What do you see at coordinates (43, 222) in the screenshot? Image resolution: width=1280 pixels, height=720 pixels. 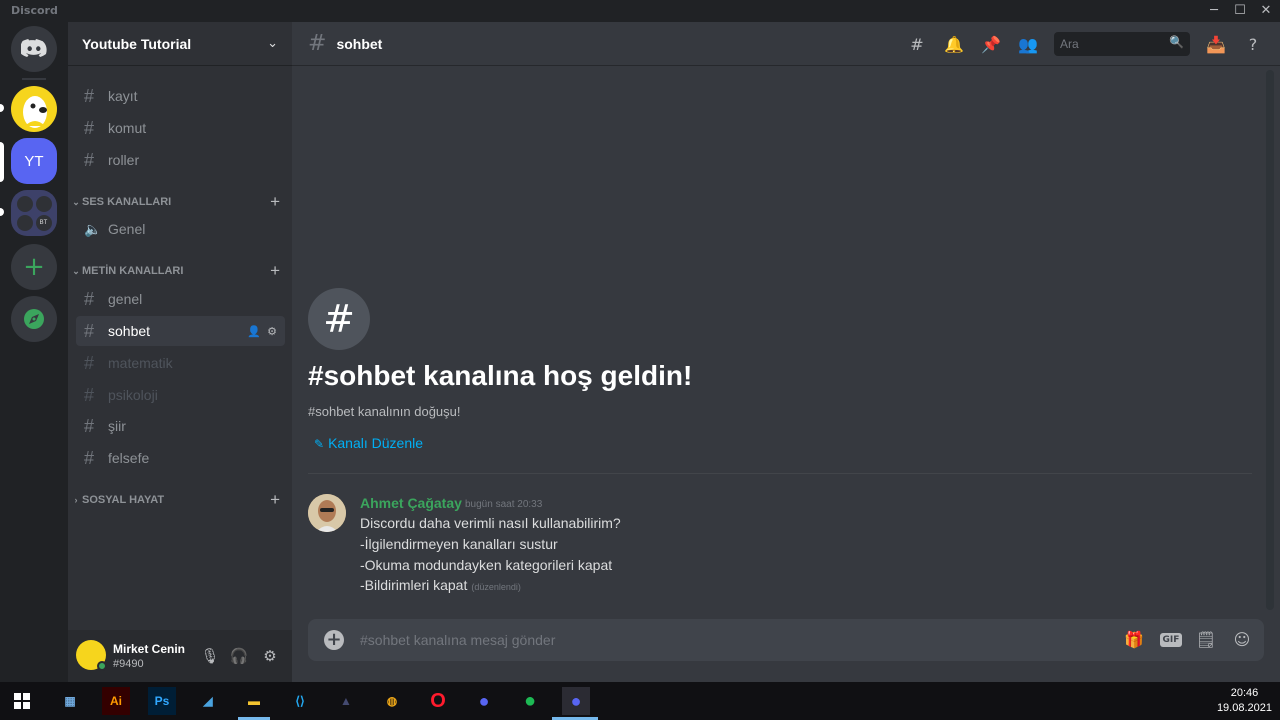 I see `folder-mini-server-label: BT` at bounding box center [43, 222].